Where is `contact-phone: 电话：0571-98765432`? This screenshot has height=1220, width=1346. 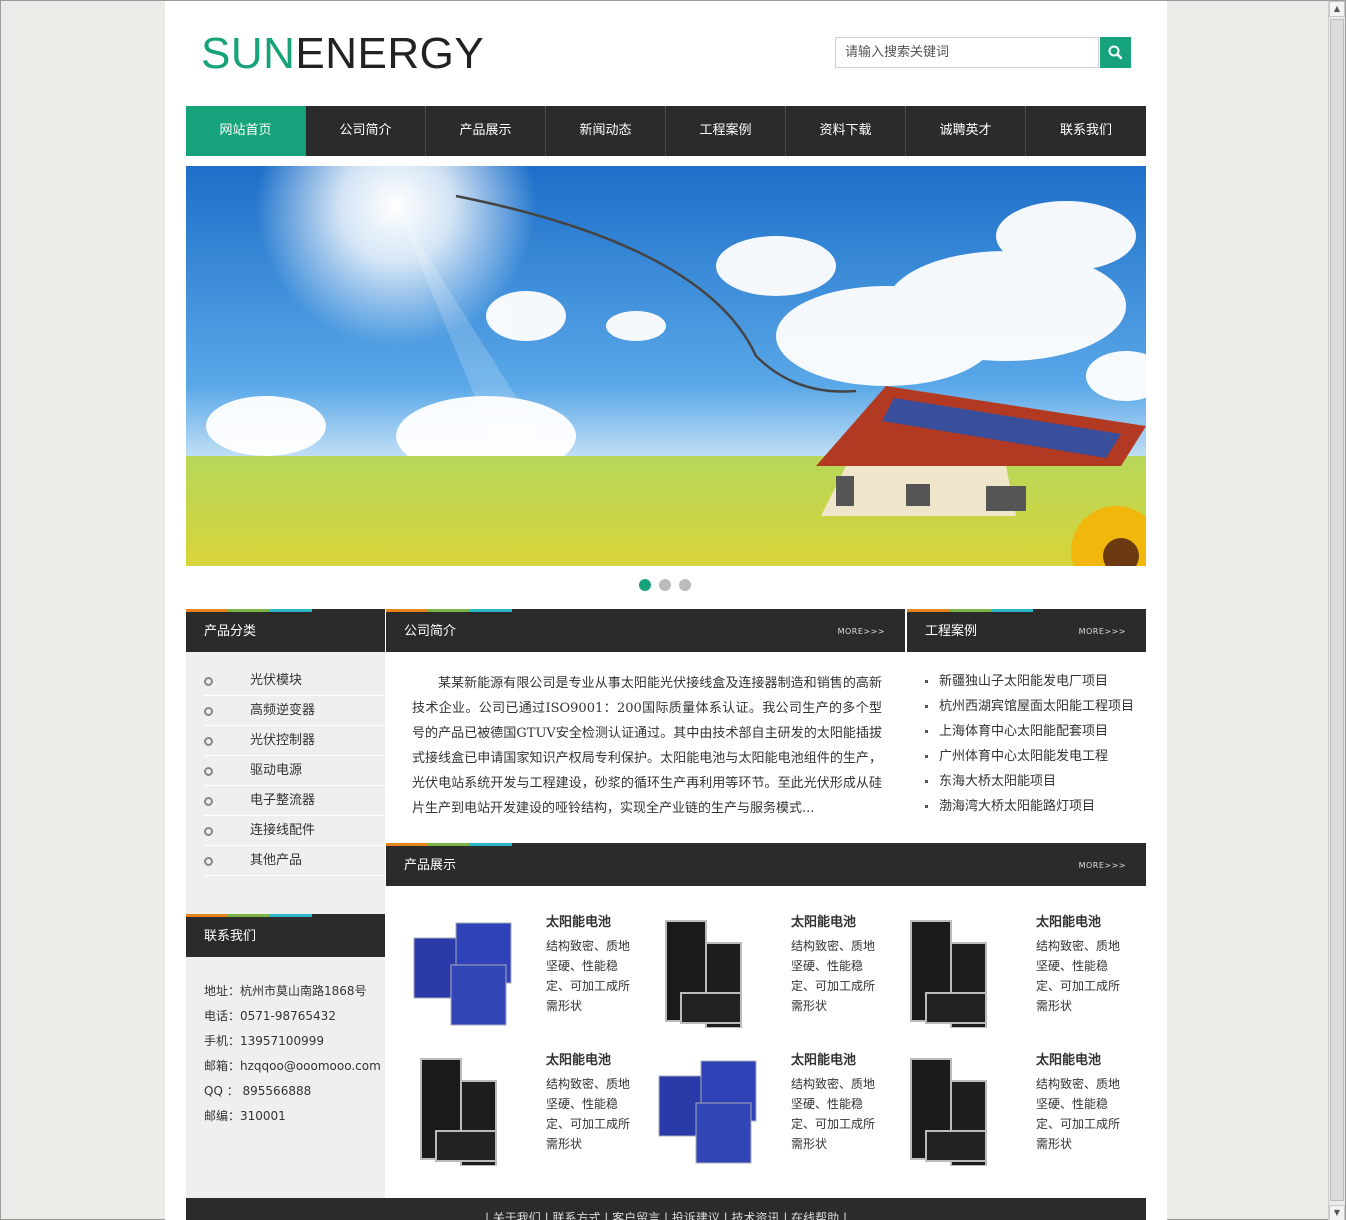
contact-phone: 电话：0571-98765432 is located at coordinates (270, 1016).